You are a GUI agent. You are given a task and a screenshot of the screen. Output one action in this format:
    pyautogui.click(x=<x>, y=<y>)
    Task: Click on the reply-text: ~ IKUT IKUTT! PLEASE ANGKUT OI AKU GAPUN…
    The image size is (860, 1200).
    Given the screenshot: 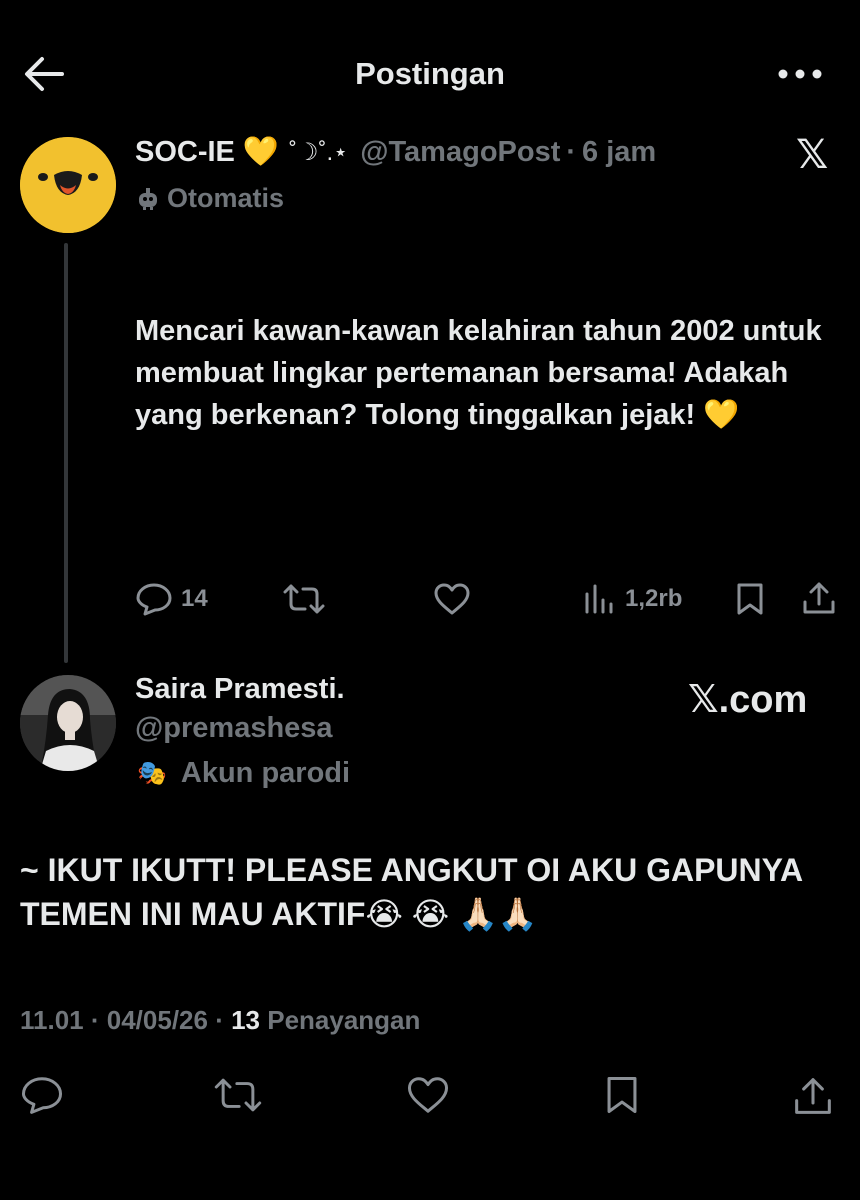 What is the action you would take?
    pyautogui.click(x=411, y=892)
    